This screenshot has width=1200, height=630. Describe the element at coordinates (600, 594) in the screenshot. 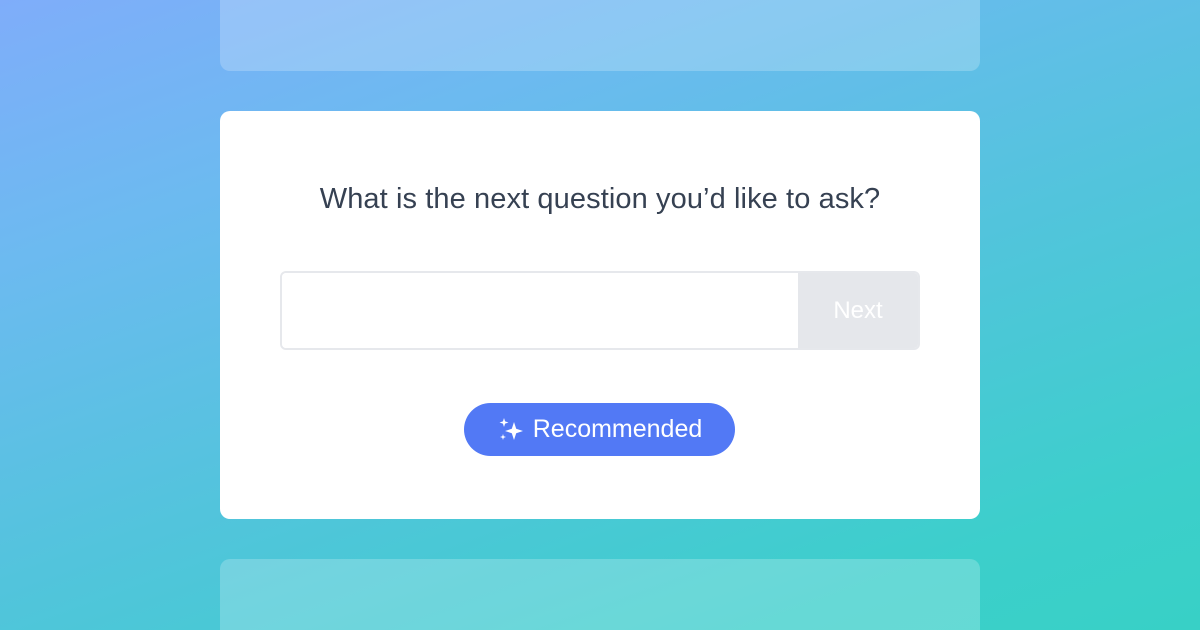

I see `next-card-ghost` at that location.